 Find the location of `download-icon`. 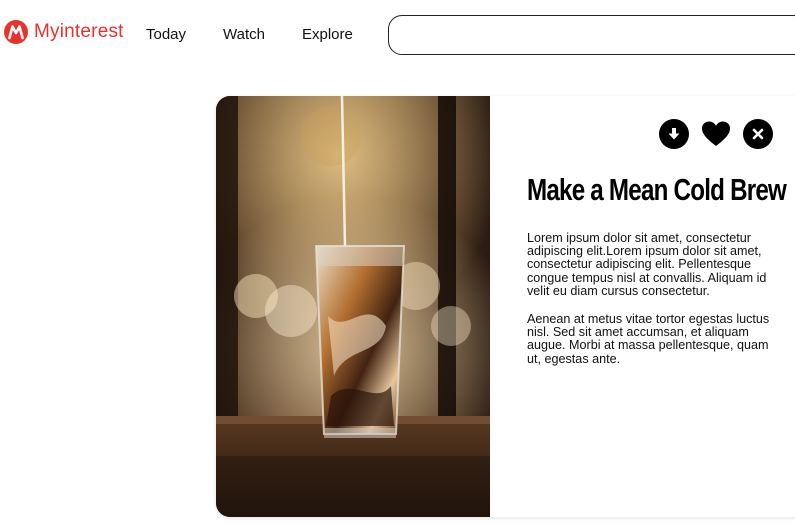

download-icon is located at coordinates (674, 134).